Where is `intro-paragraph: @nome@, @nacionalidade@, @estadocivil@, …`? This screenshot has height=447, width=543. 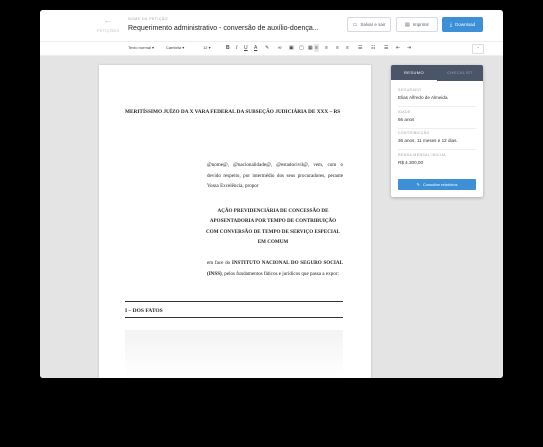 intro-paragraph: @nome@, @nacionalidade@, @estadocivil@, … is located at coordinates (275, 176).